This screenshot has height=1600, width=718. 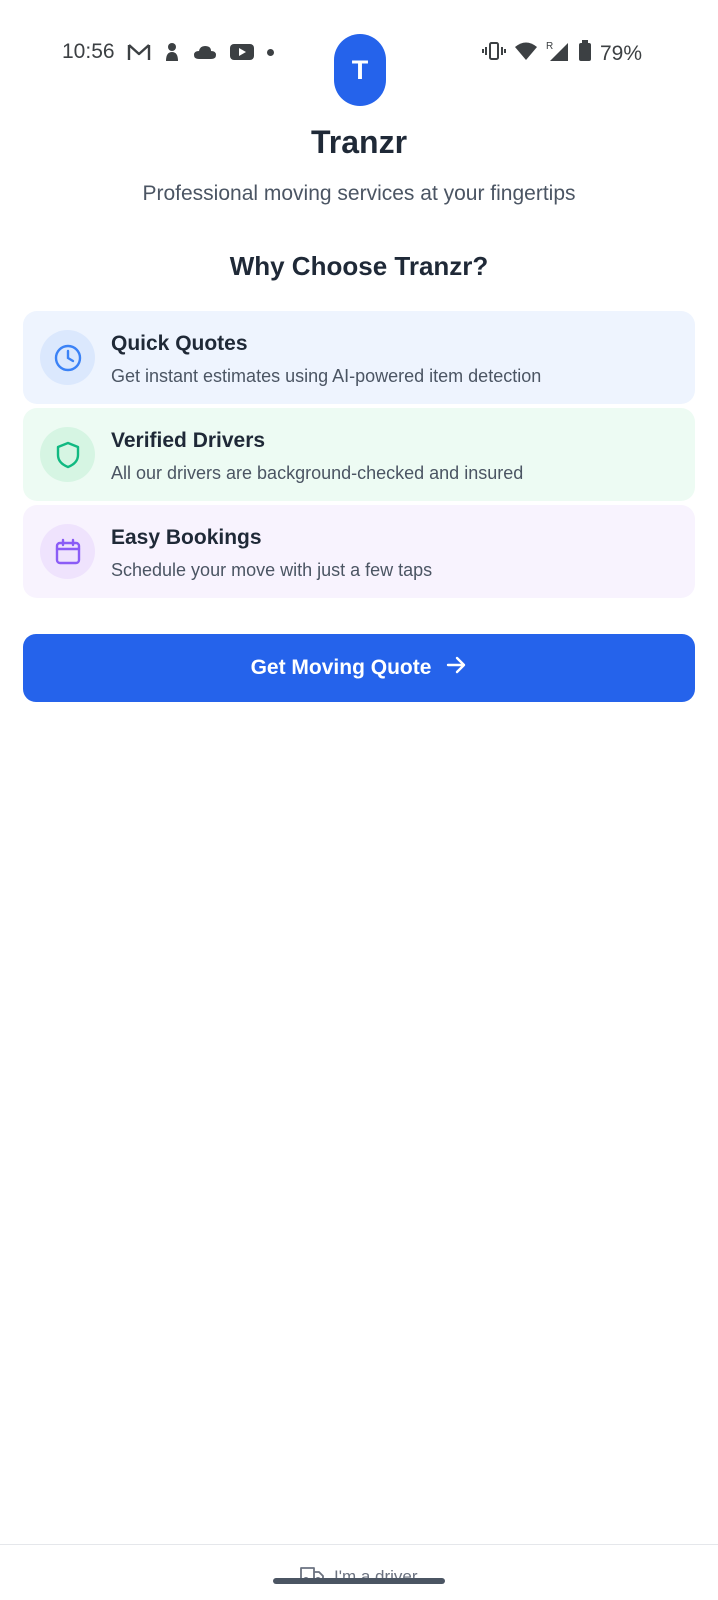 I want to click on battery-icon, so click(x=585, y=54).